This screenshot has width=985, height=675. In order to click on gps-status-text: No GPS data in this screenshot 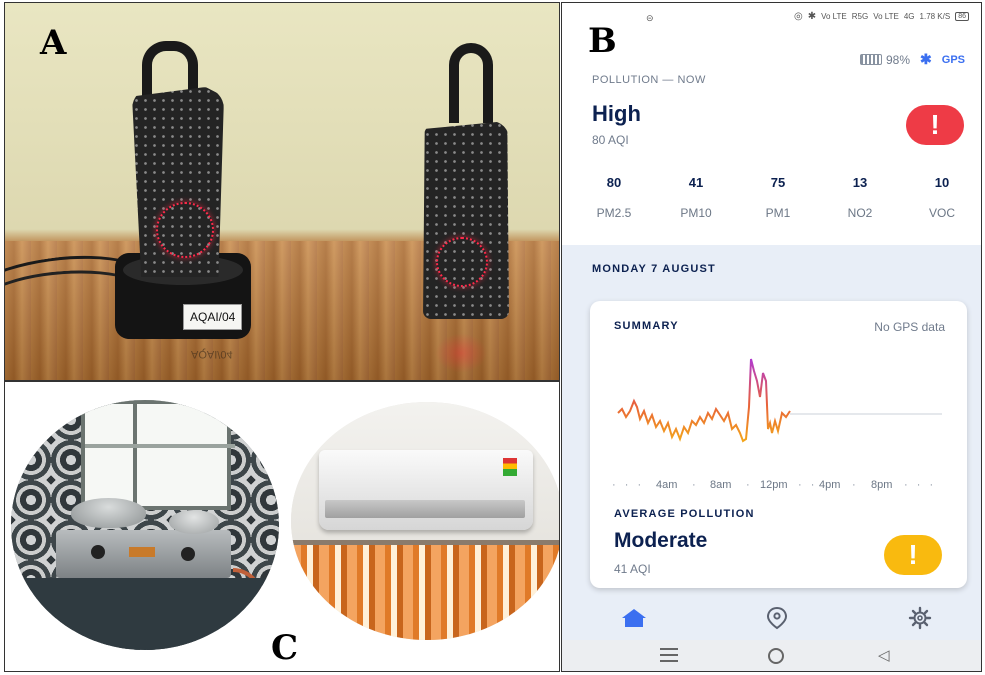, I will do `click(909, 327)`.